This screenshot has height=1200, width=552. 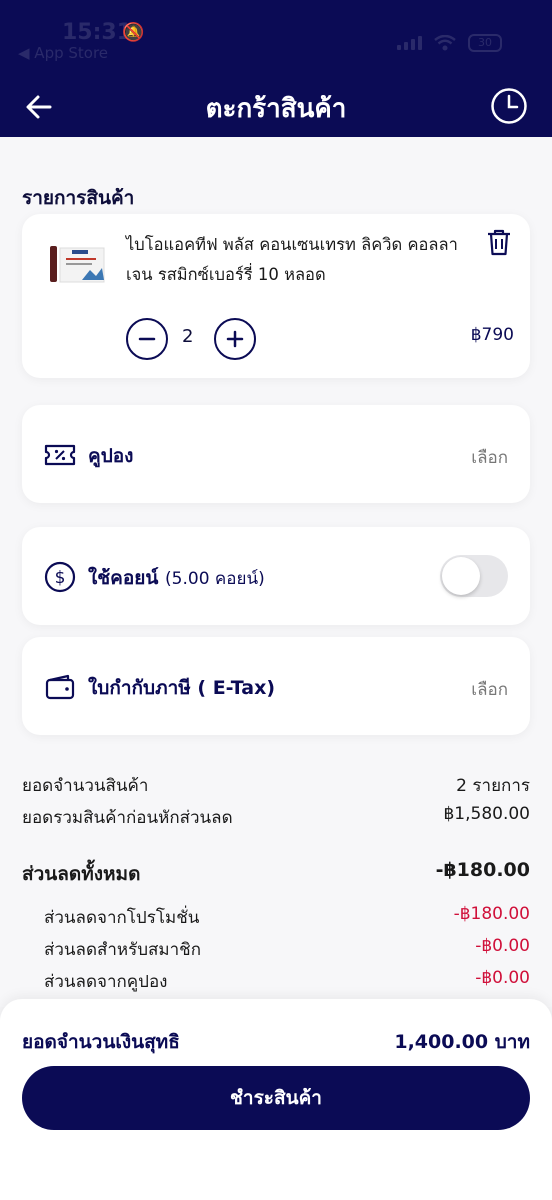 What do you see at coordinates (489, 689) in the screenshot?
I see `etax-select-link: เลือก` at bounding box center [489, 689].